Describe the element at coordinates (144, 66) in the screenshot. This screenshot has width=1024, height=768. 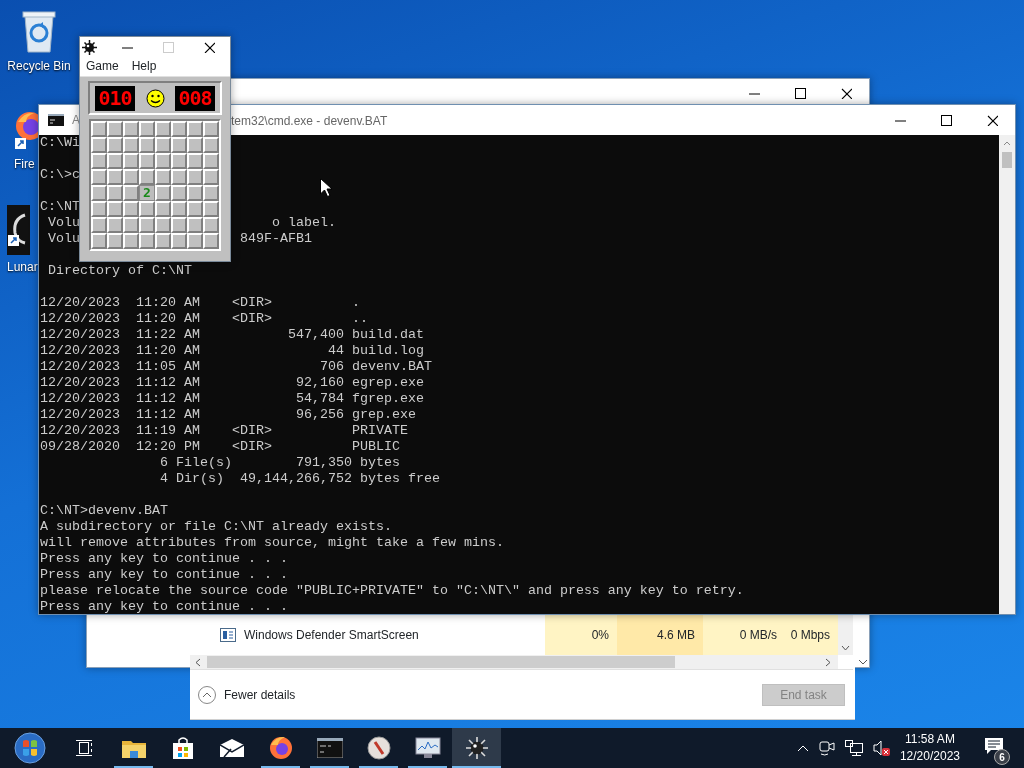
I see `menu-item: Help` at that location.